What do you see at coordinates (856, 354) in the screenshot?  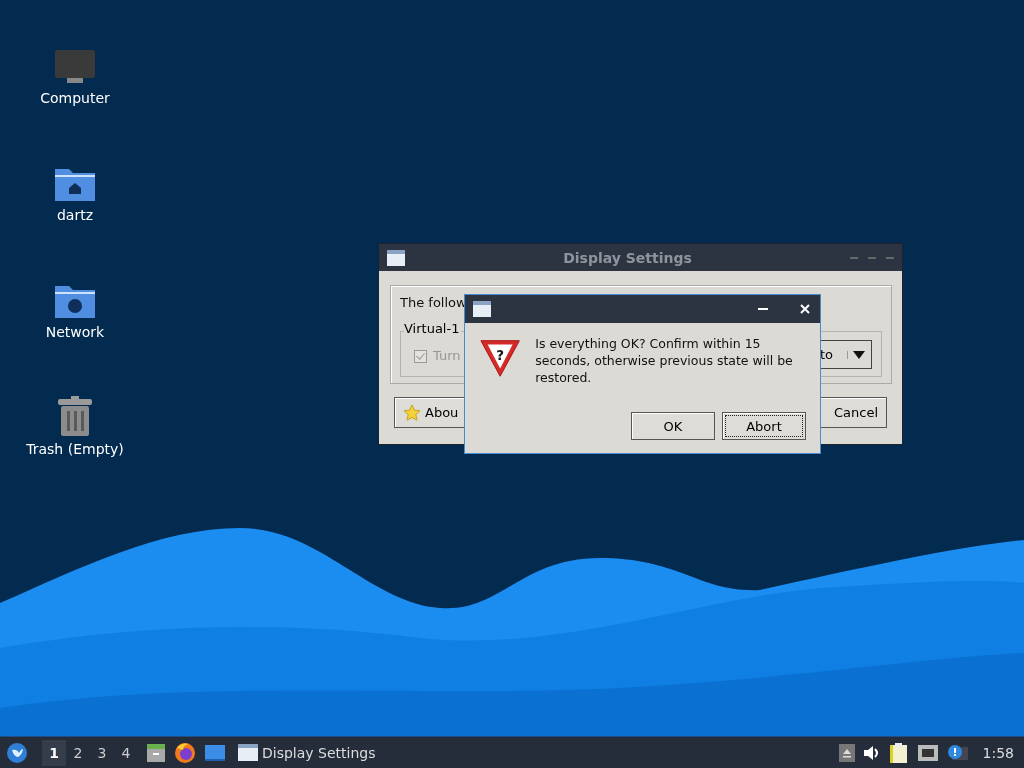 I see `caret-icon` at bounding box center [856, 354].